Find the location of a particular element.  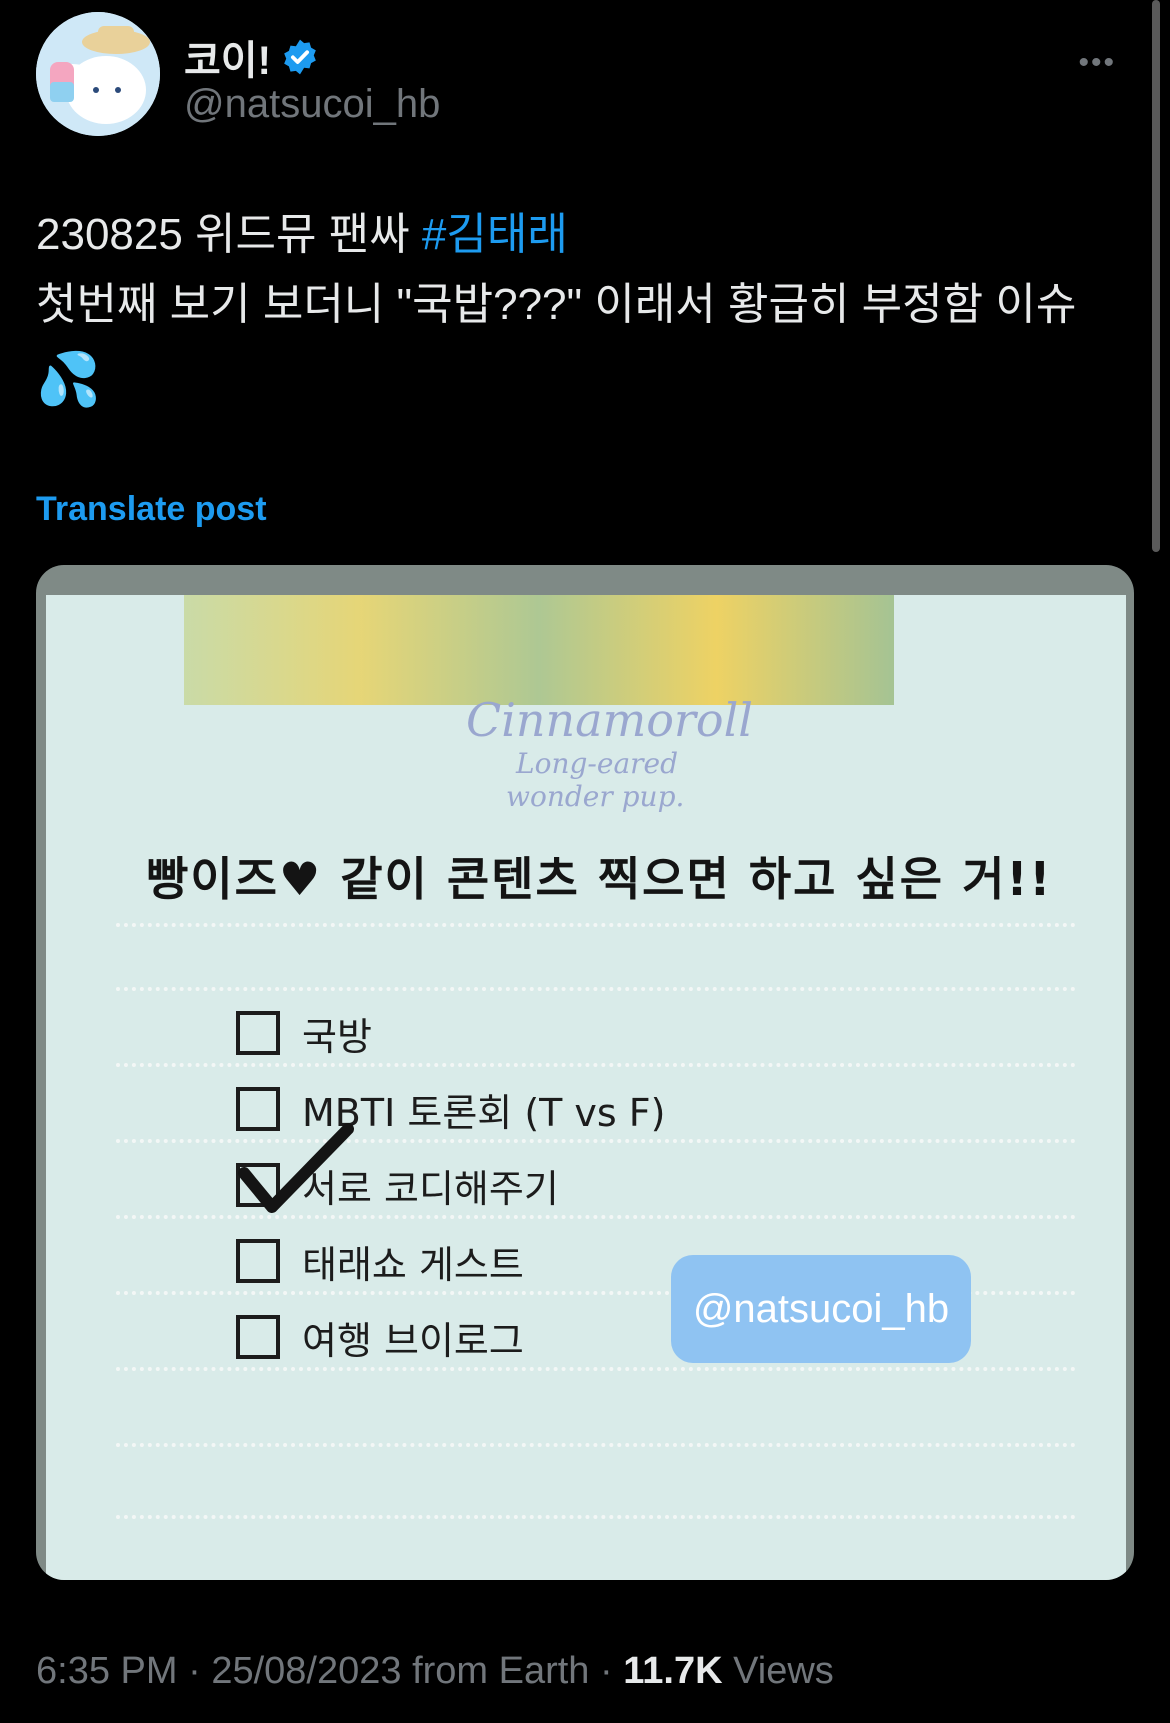

checklist-item: 국방 is located at coordinates (450, 1033).